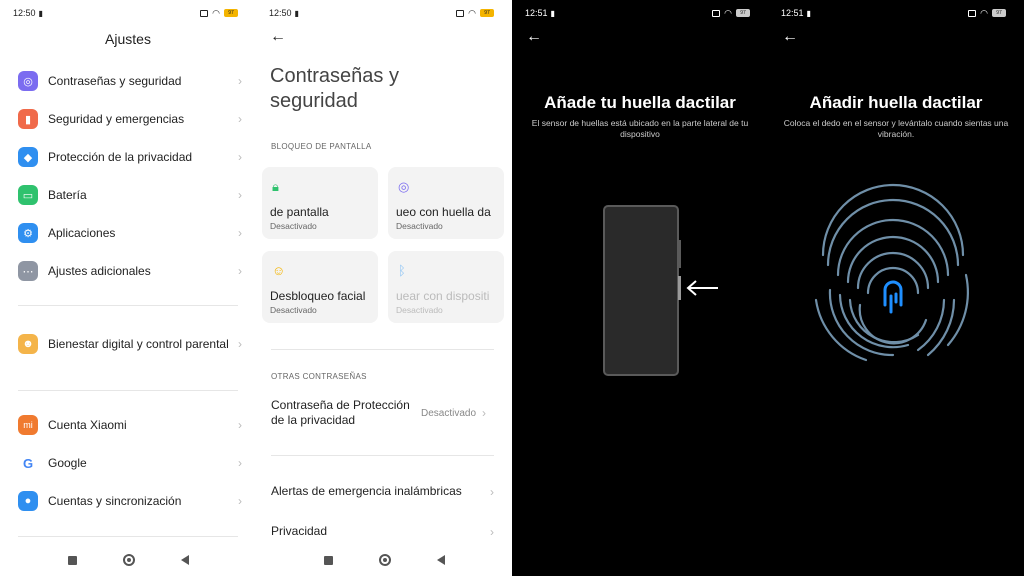 The width and height of the screenshot is (1024, 576). Describe the element at coordinates (130, 233) in the screenshot. I see `settings-item-apps: ⚙ Aplicaciones ›` at that location.